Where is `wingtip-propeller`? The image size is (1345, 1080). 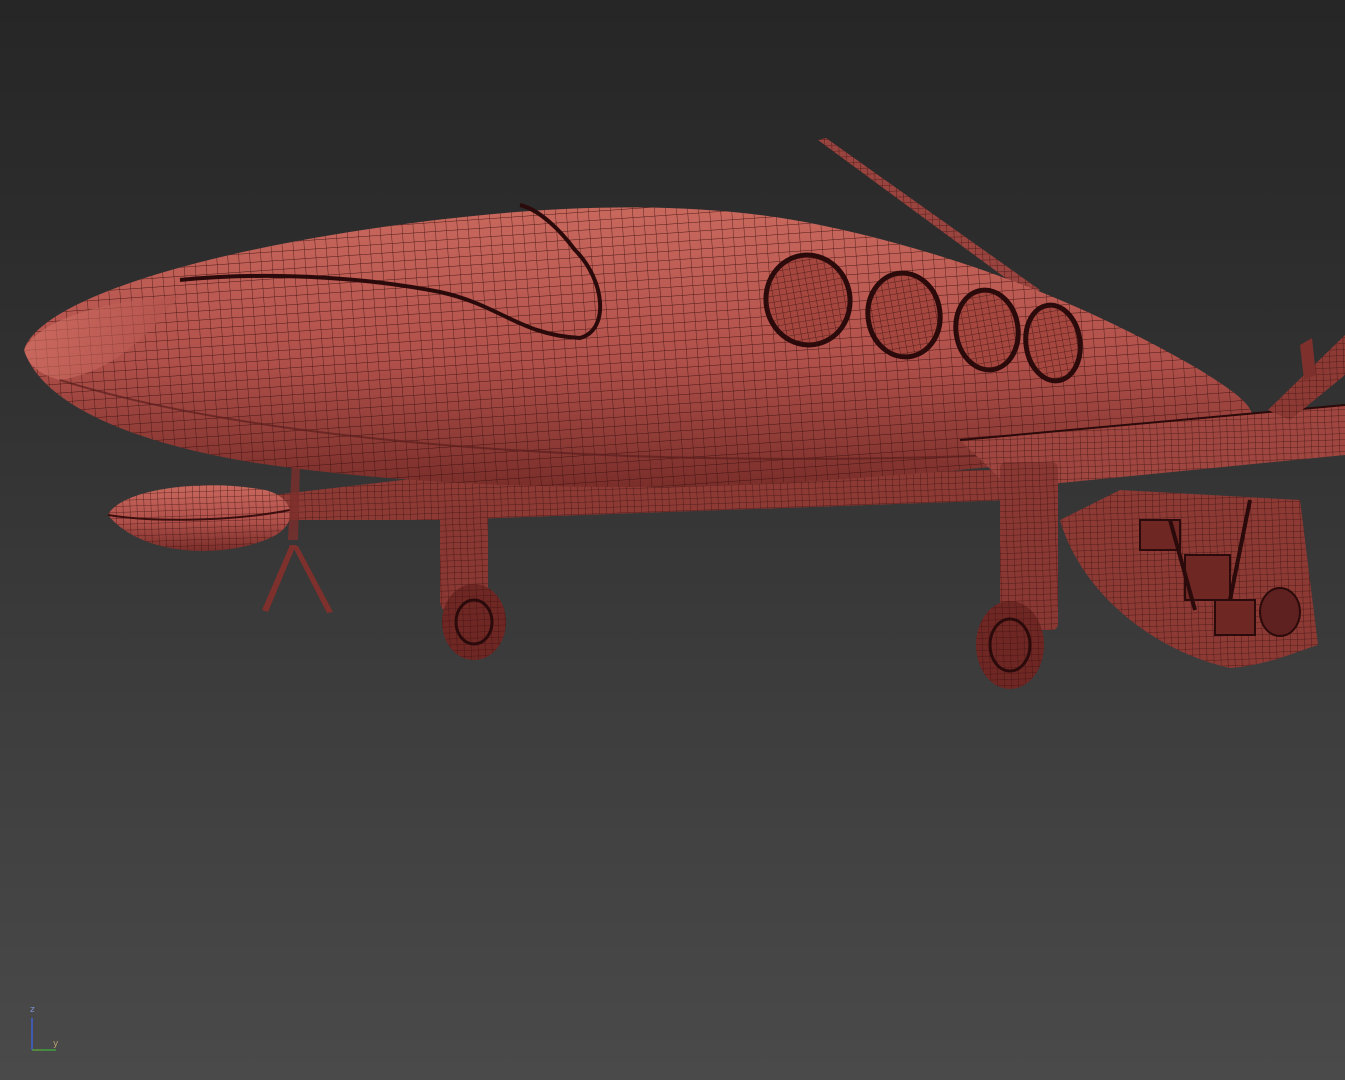 wingtip-propeller is located at coordinates (297, 537).